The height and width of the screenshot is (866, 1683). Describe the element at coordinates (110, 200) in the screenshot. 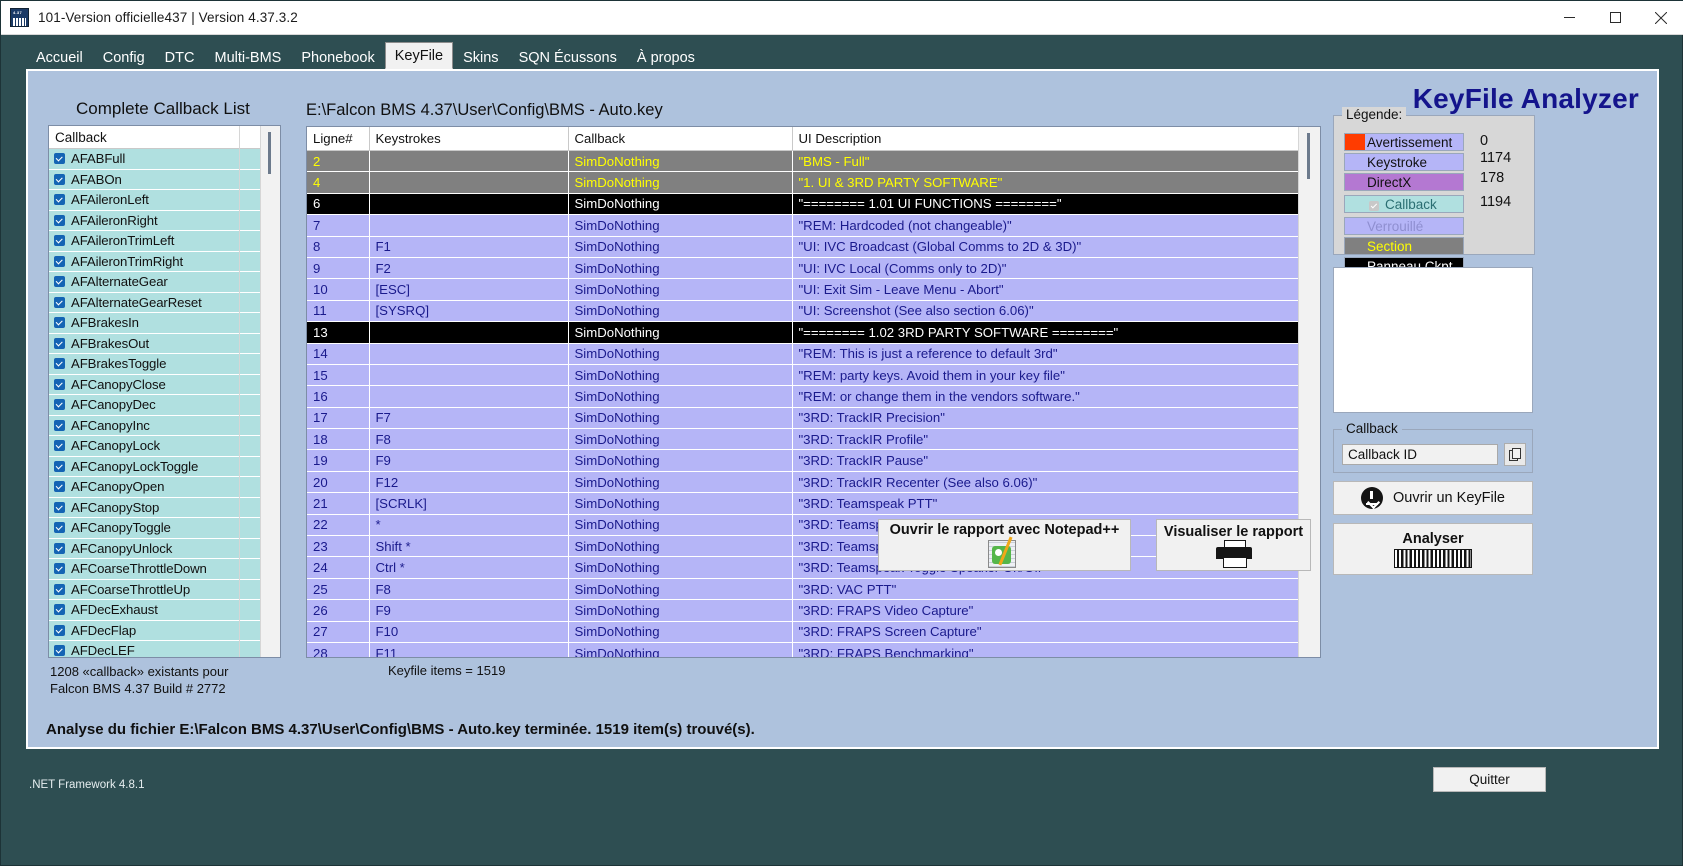

I see `callback-list-item-label: AFAileronLeft` at that location.